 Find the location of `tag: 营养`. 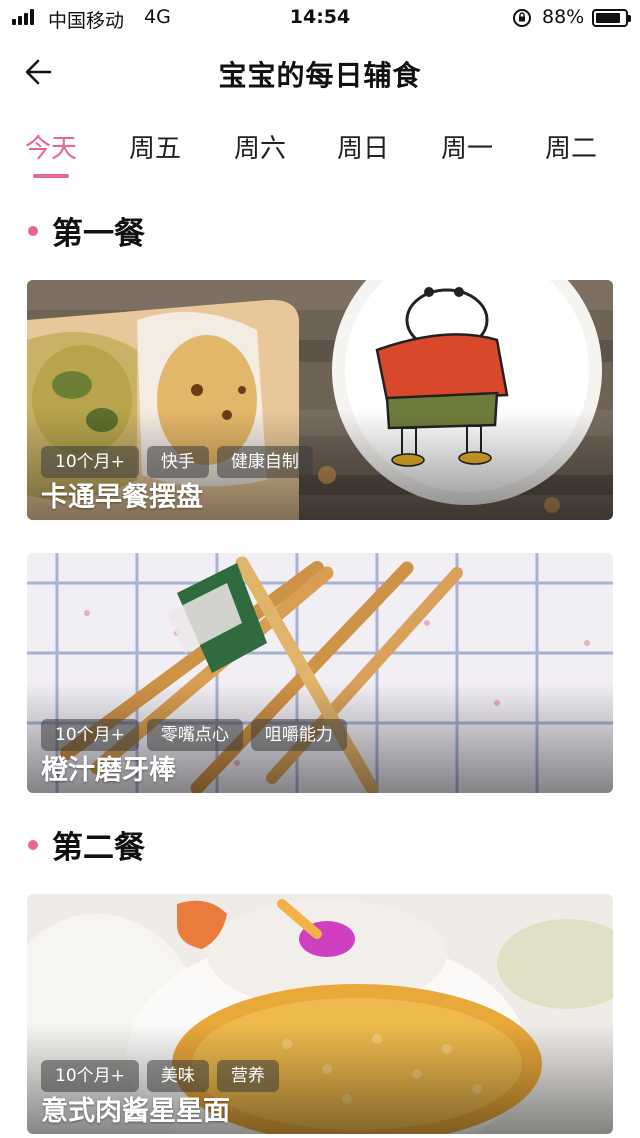

tag: 营养 is located at coordinates (247, 1076).